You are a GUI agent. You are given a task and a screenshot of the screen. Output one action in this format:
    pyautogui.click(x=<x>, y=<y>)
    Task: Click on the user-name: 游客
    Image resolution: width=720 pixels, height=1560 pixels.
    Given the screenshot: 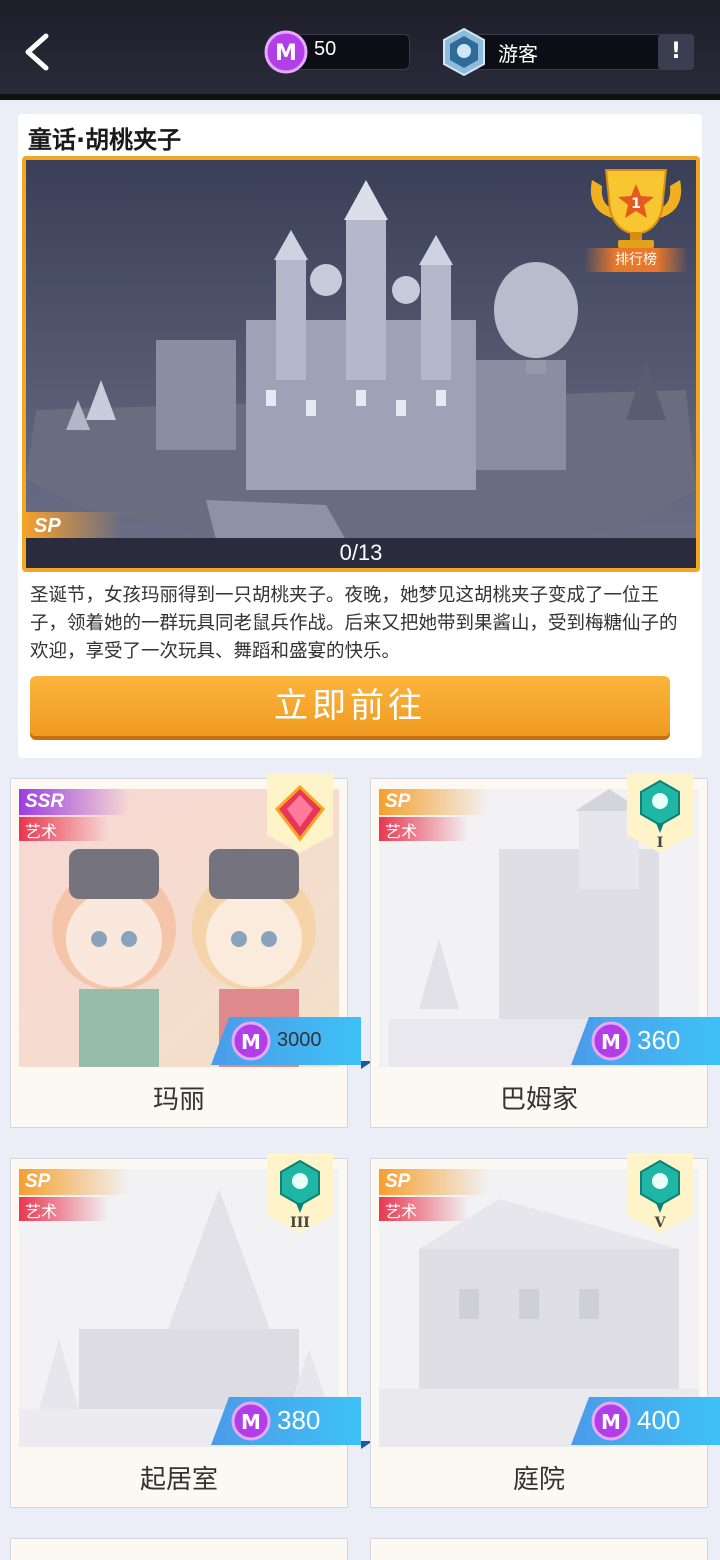 What is the action you would take?
    pyautogui.click(x=518, y=54)
    